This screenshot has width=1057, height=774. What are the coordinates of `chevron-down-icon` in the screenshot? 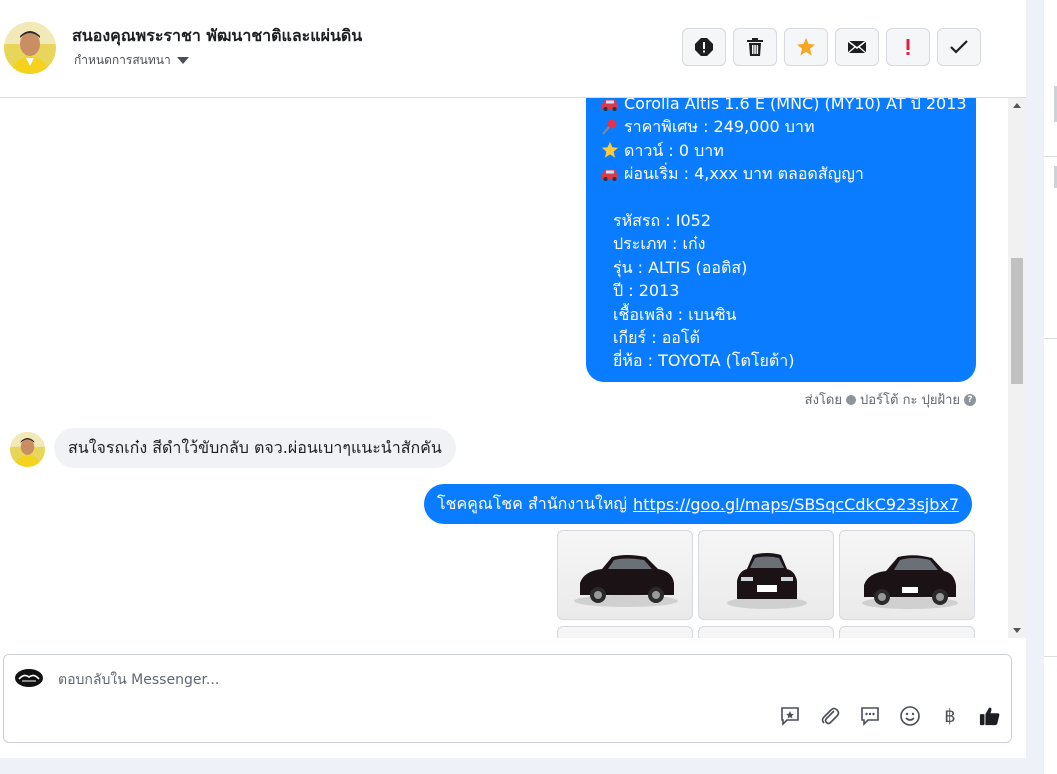 It's located at (182, 60).